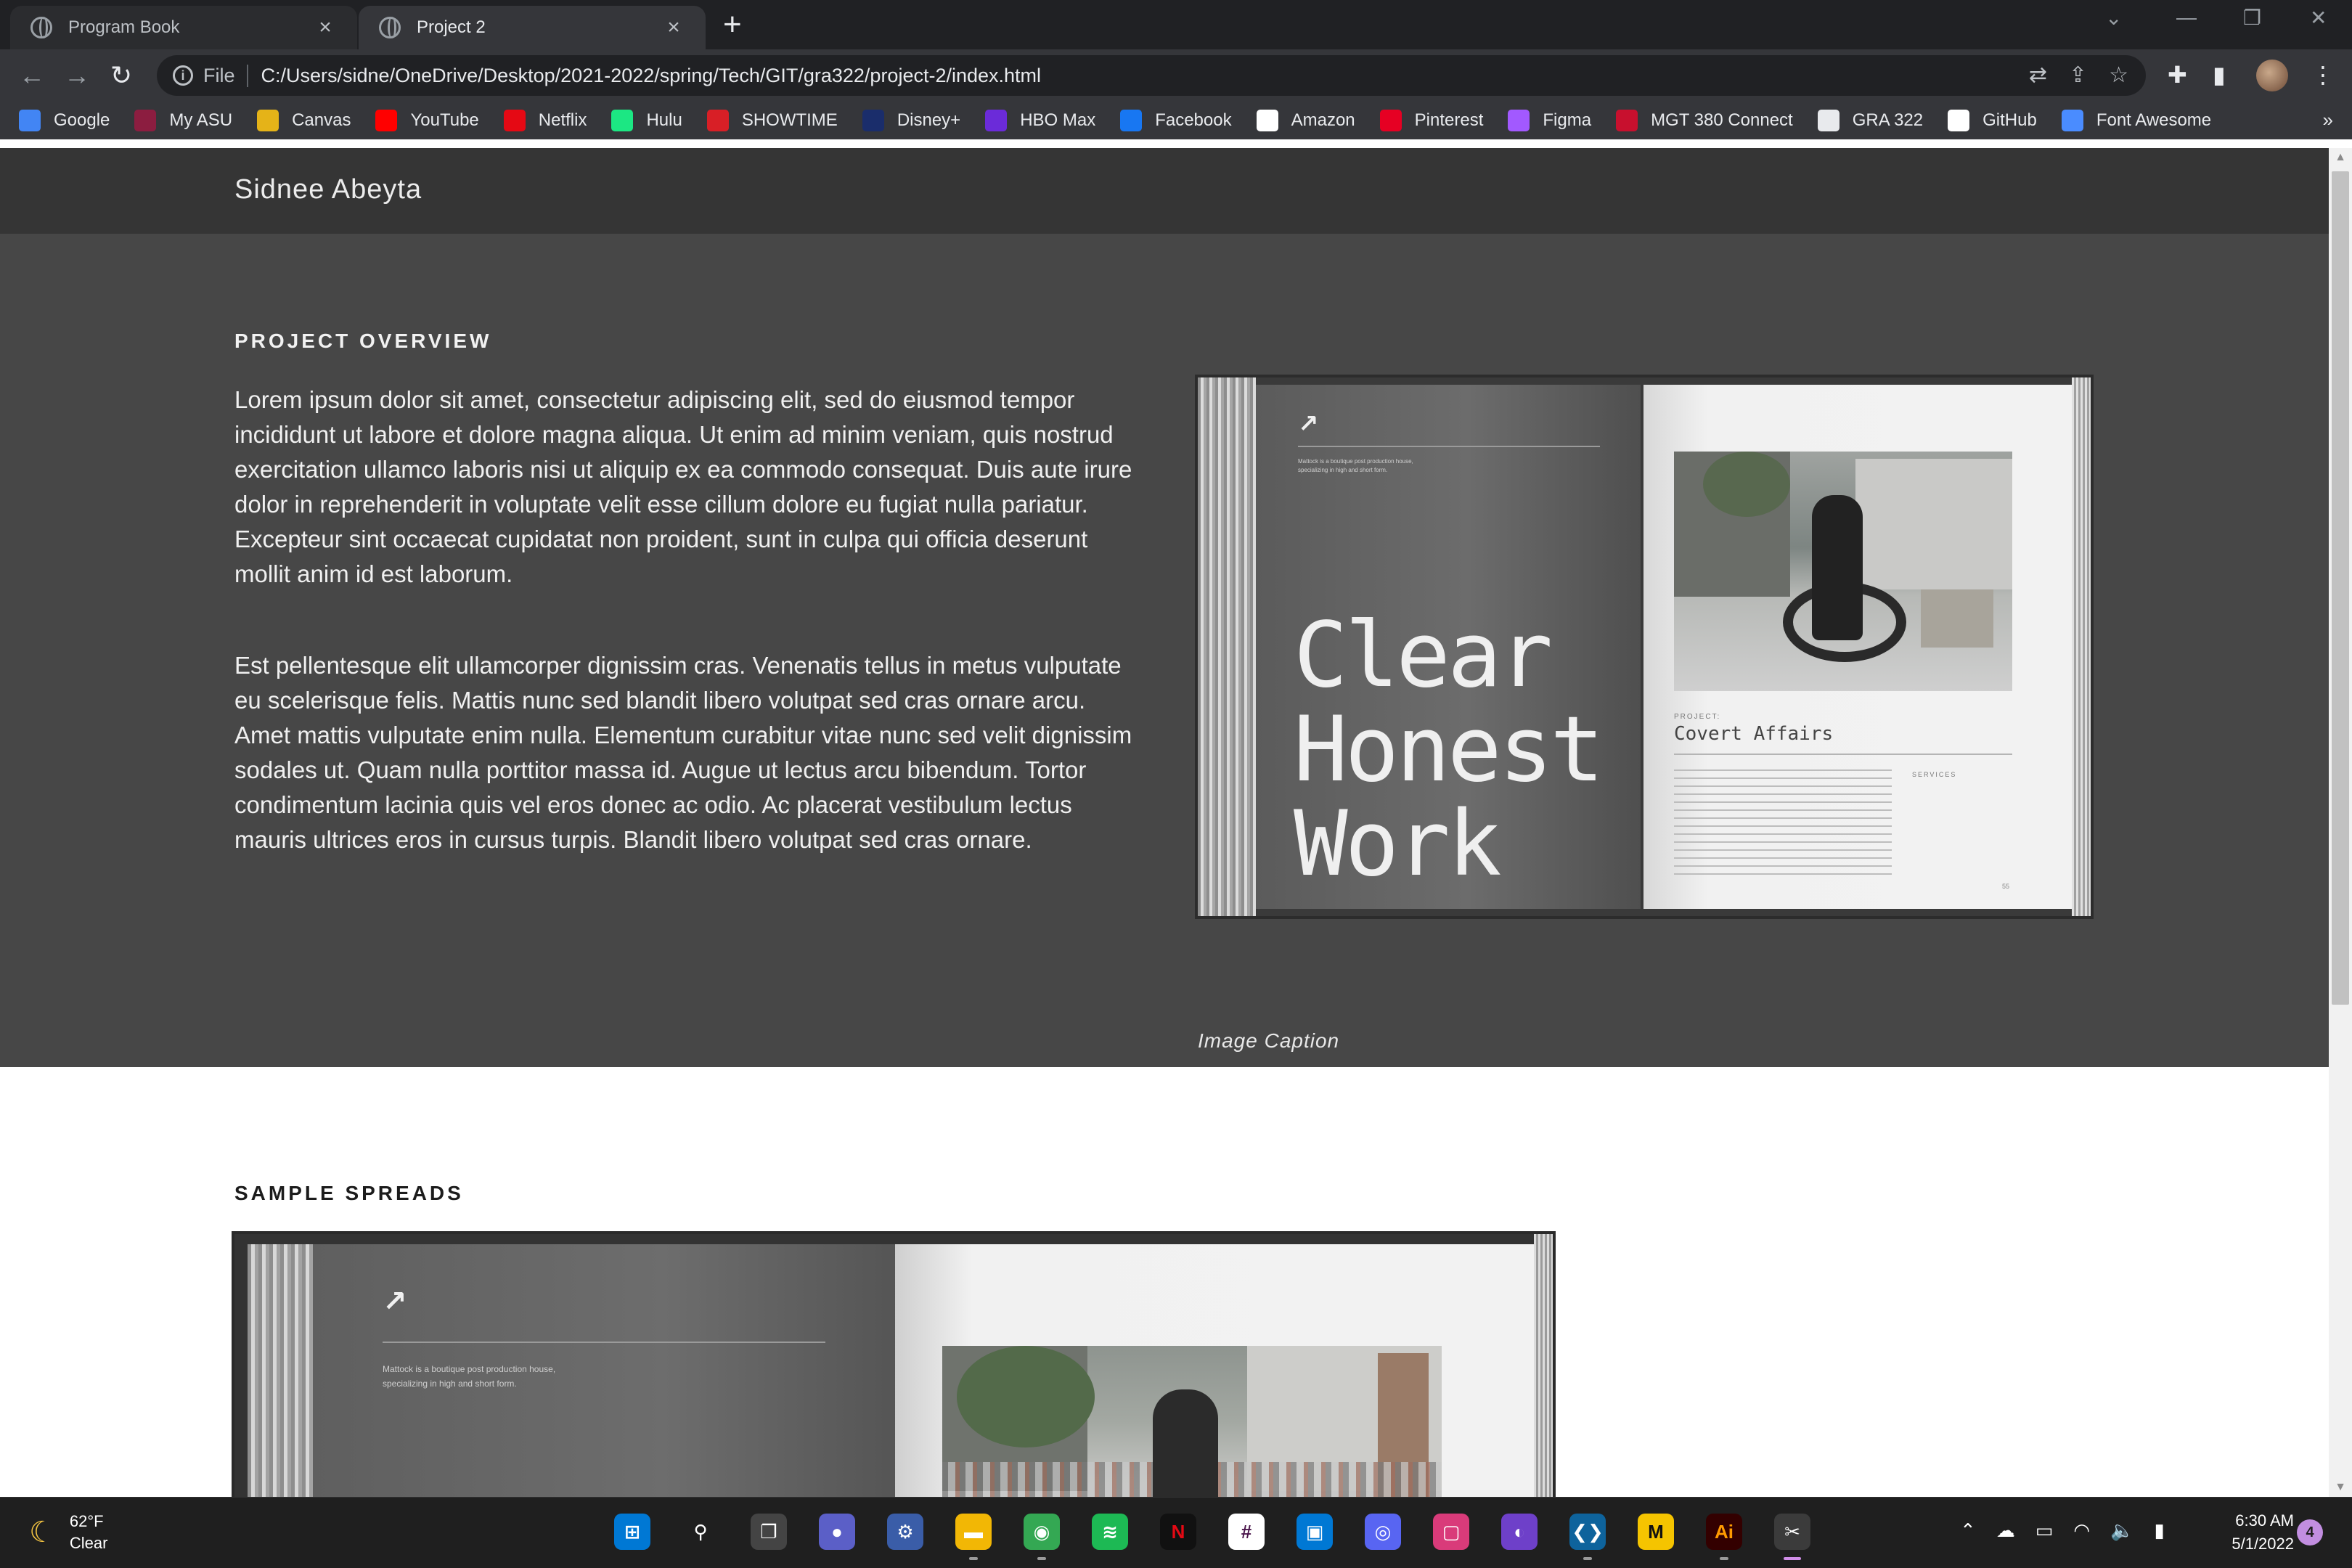 Image resolution: width=2352 pixels, height=1568 pixels. What do you see at coordinates (1176, 121) in the screenshot?
I see `bookmark-item: Facebook` at bounding box center [1176, 121].